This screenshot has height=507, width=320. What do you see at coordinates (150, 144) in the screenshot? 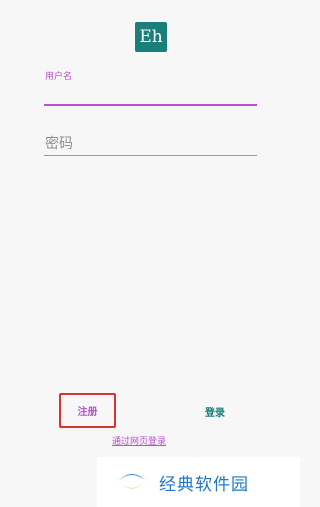
I see `password-input` at bounding box center [150, 144].